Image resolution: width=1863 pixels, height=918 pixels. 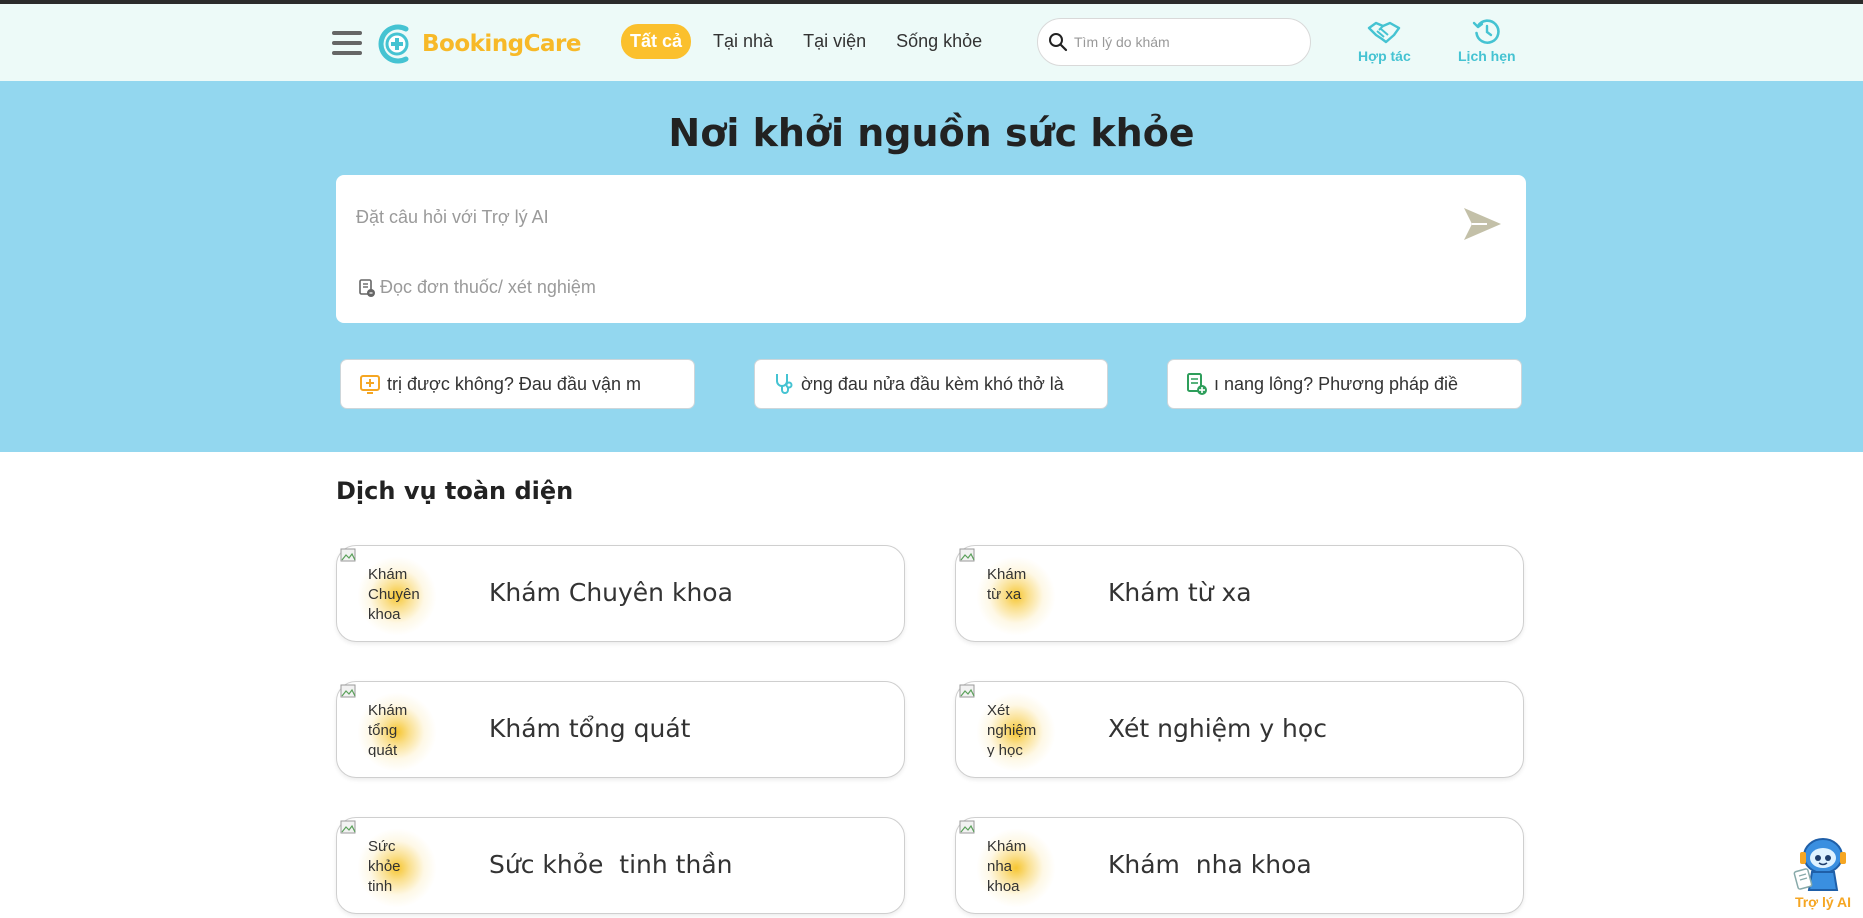 I want to click on service-card-general: Khám tổng quát Khám tổng quát, so click(x=620, y=729).